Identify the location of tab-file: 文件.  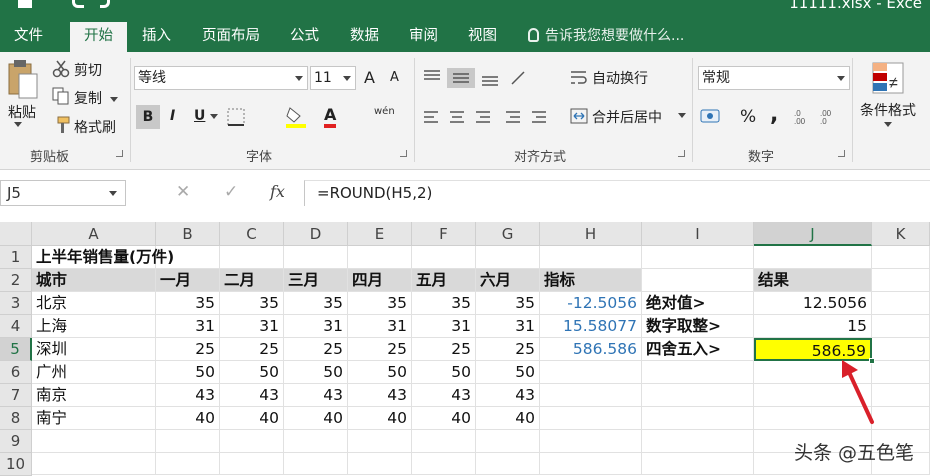
(28, 37).